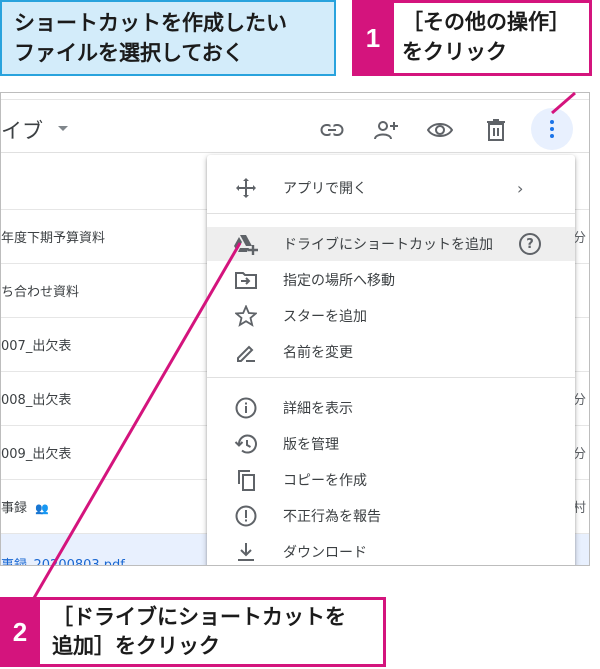  I want to click on chevron-right-icon: ›, so click(520, 188).